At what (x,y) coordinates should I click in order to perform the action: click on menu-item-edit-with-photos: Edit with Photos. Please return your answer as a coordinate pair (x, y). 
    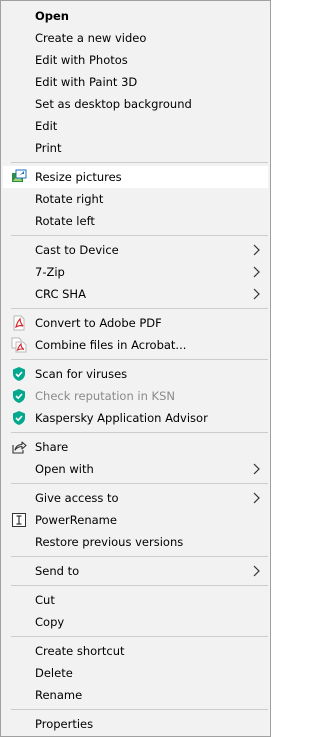
    Looking at the image, I should click on (135, 60).